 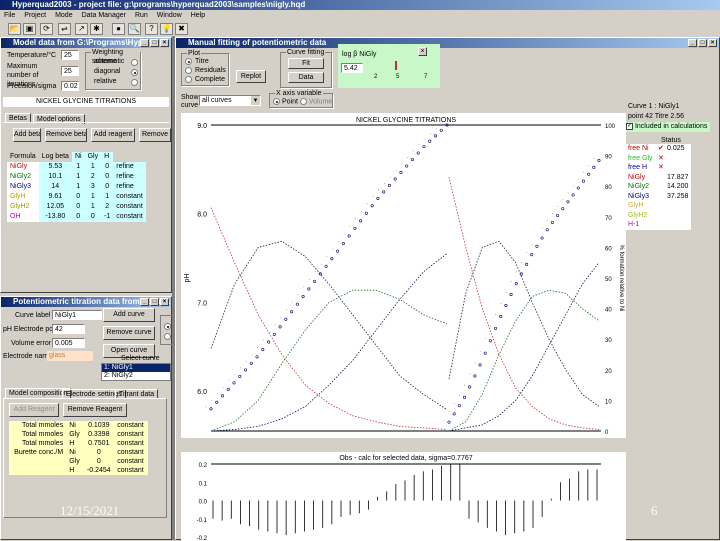 What do you see at coordinates (37, 470) in the screenshot?
I see `cell` at bounding box center [37, 470].